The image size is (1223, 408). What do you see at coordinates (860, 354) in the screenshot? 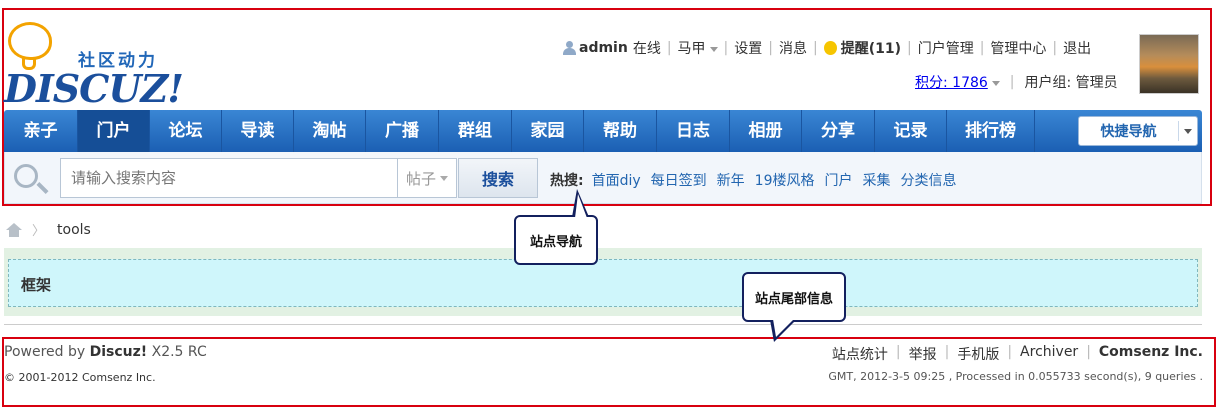
I see `footer-link-stats: 站点统计` at bounding box center [860, 354].